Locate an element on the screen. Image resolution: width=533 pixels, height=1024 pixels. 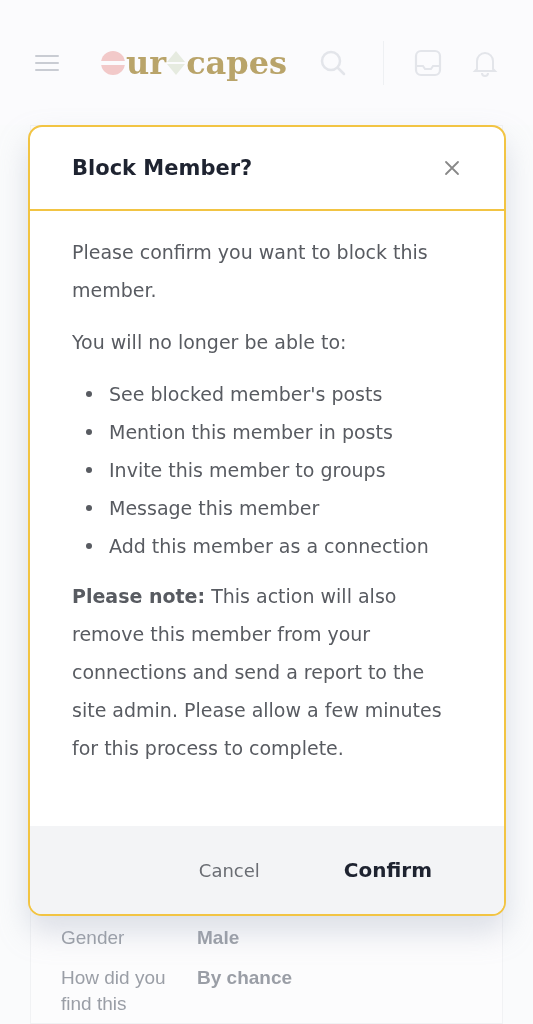
list-item: Mention this member in posts is located at coordinates (251, 432).